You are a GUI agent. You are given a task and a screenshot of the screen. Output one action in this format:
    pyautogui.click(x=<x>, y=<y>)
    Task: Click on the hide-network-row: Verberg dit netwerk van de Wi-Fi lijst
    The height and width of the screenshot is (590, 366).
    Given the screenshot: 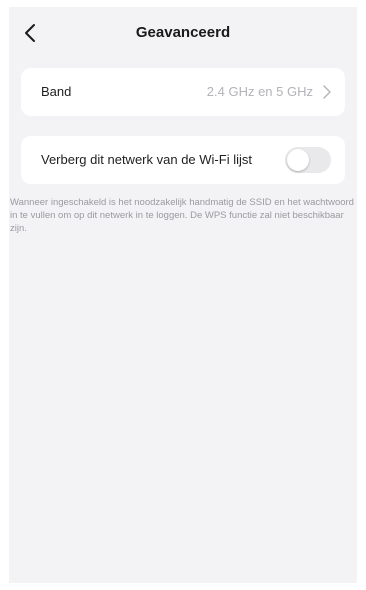 What is the action you would take?
    pyautogui.click(x=183, y=160)
    